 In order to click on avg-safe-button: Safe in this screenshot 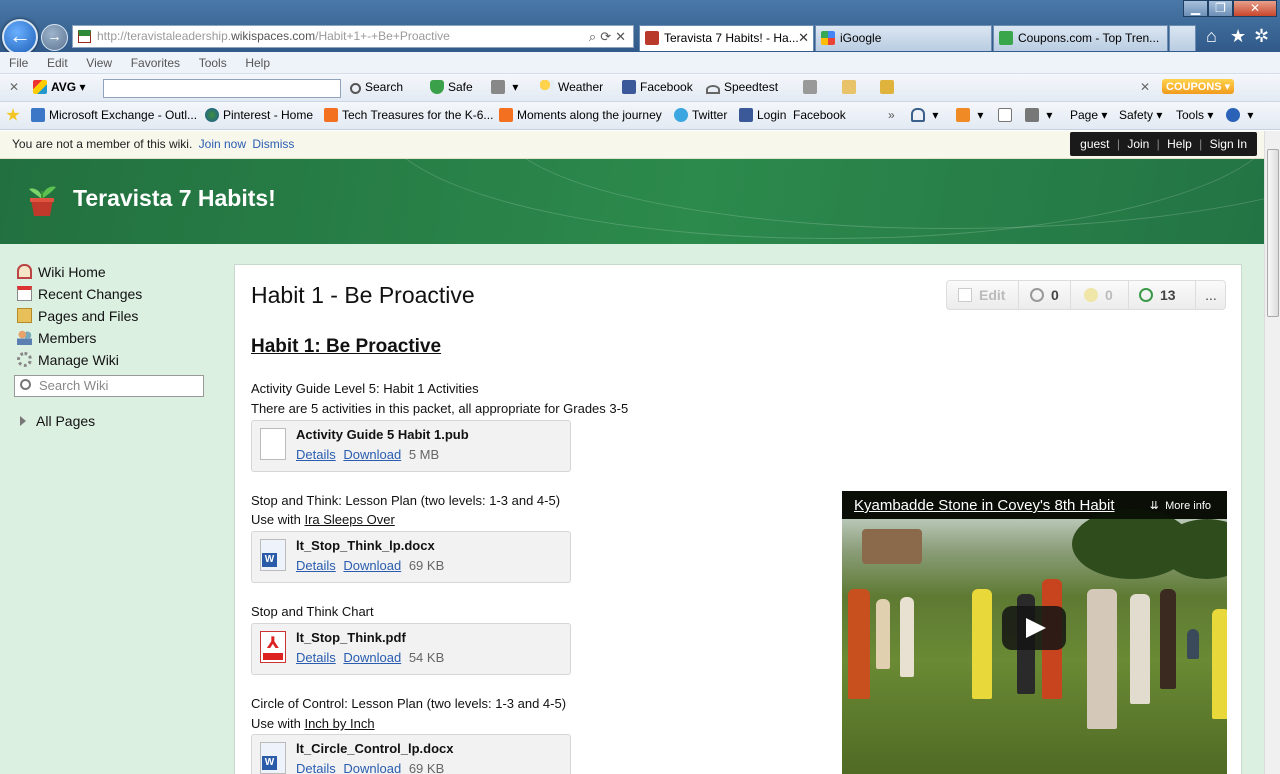, I will do `click(451, 87)`.